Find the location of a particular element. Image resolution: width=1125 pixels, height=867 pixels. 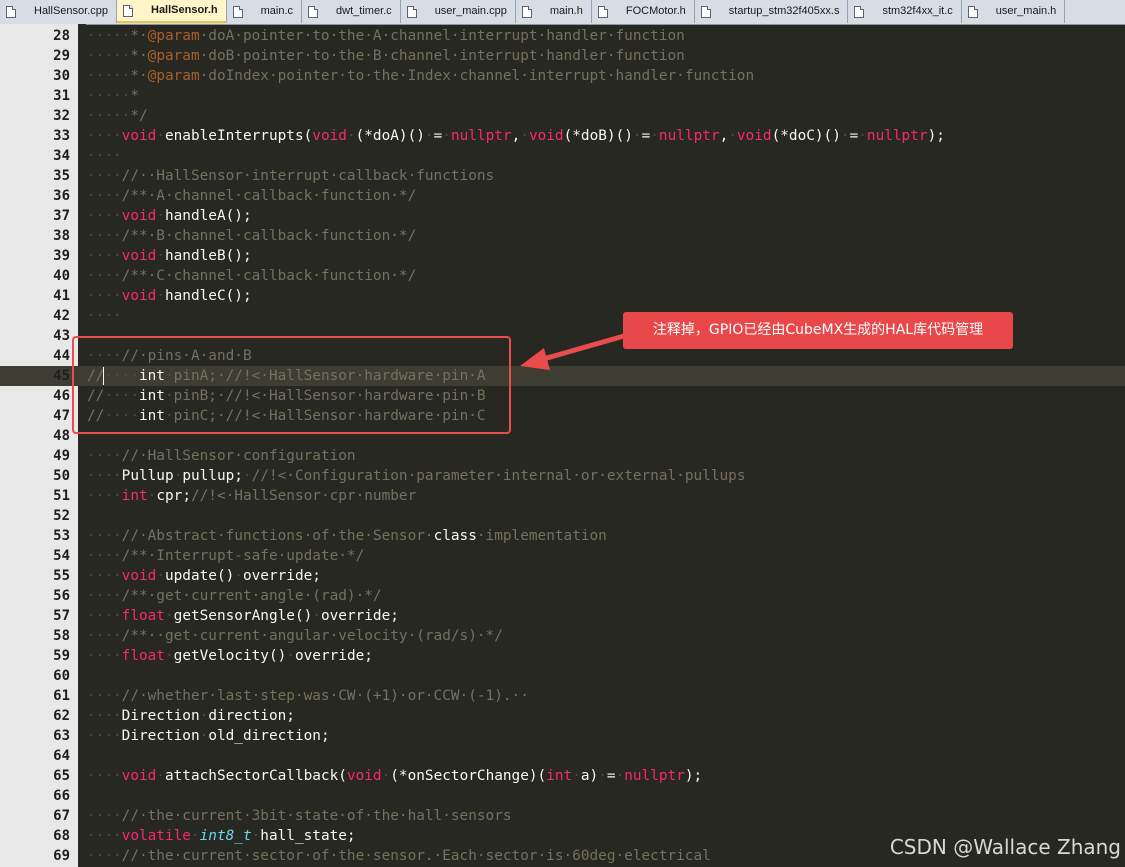

code-line: 31 ·····* is located at coordinates (562, 96).